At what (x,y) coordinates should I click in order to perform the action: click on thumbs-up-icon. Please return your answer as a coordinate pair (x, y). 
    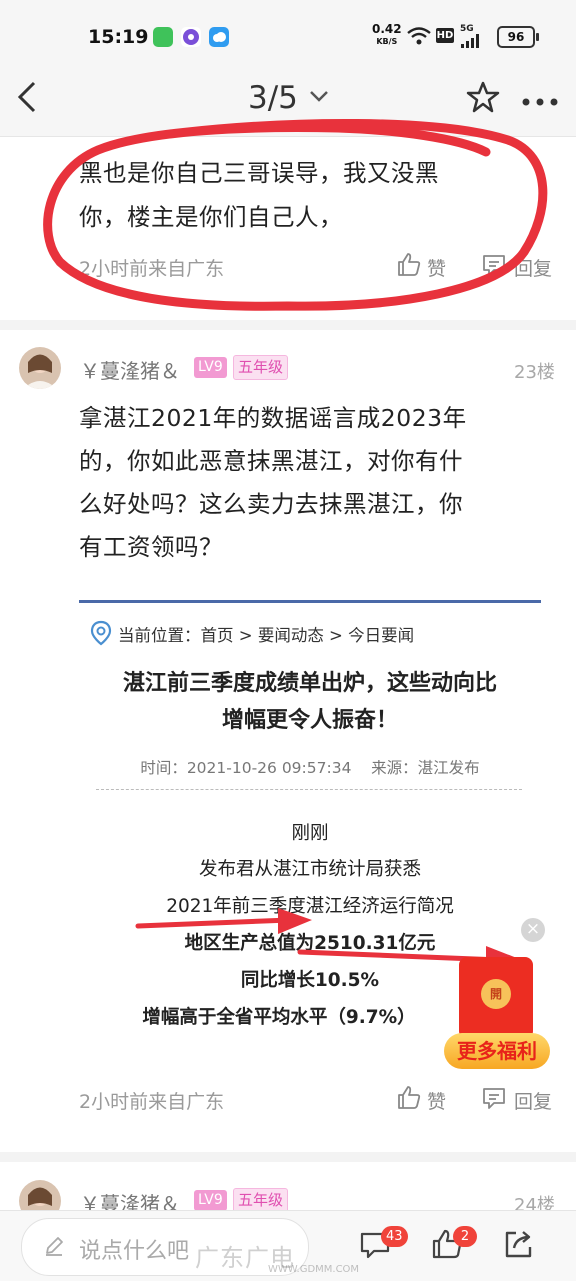
    Looking at the image, I should click on (409, 1099).